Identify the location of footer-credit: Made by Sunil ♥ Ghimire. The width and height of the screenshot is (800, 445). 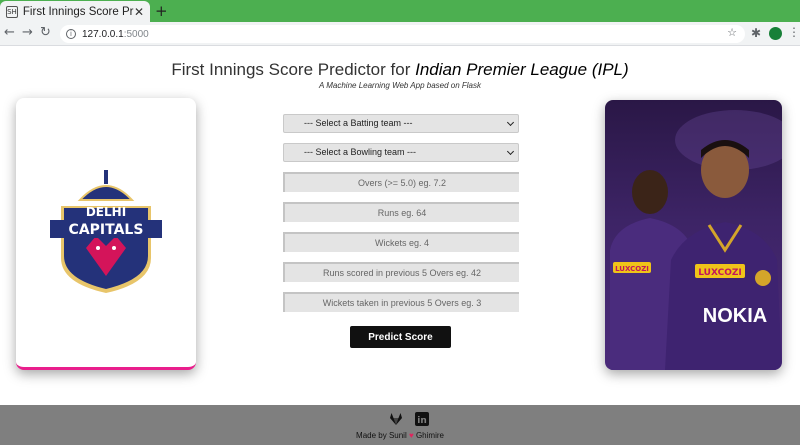
(400, 435).